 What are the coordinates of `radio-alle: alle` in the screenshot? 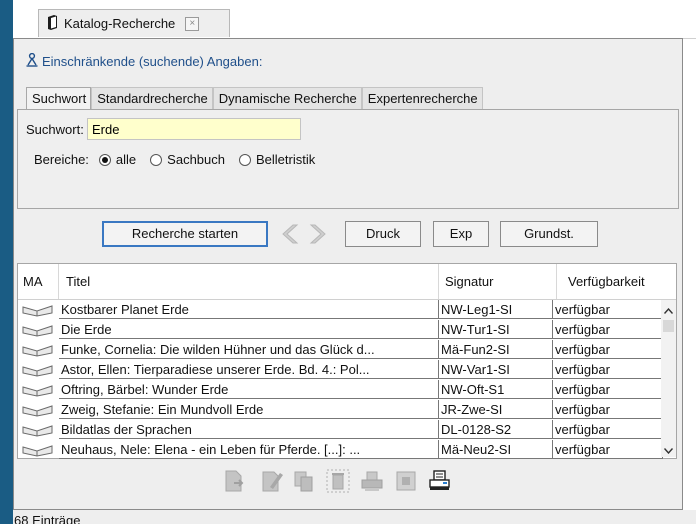 It's located at (117, 159).